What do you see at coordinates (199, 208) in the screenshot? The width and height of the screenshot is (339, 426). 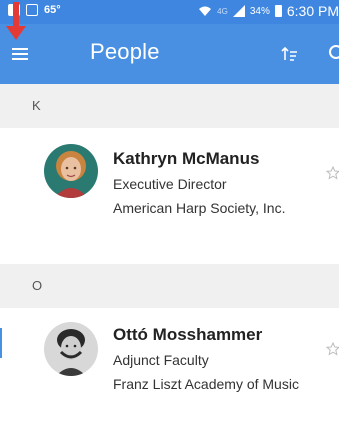 I see `person-organization: American Harp Society, Inc.` at bounding box center [199, 208].